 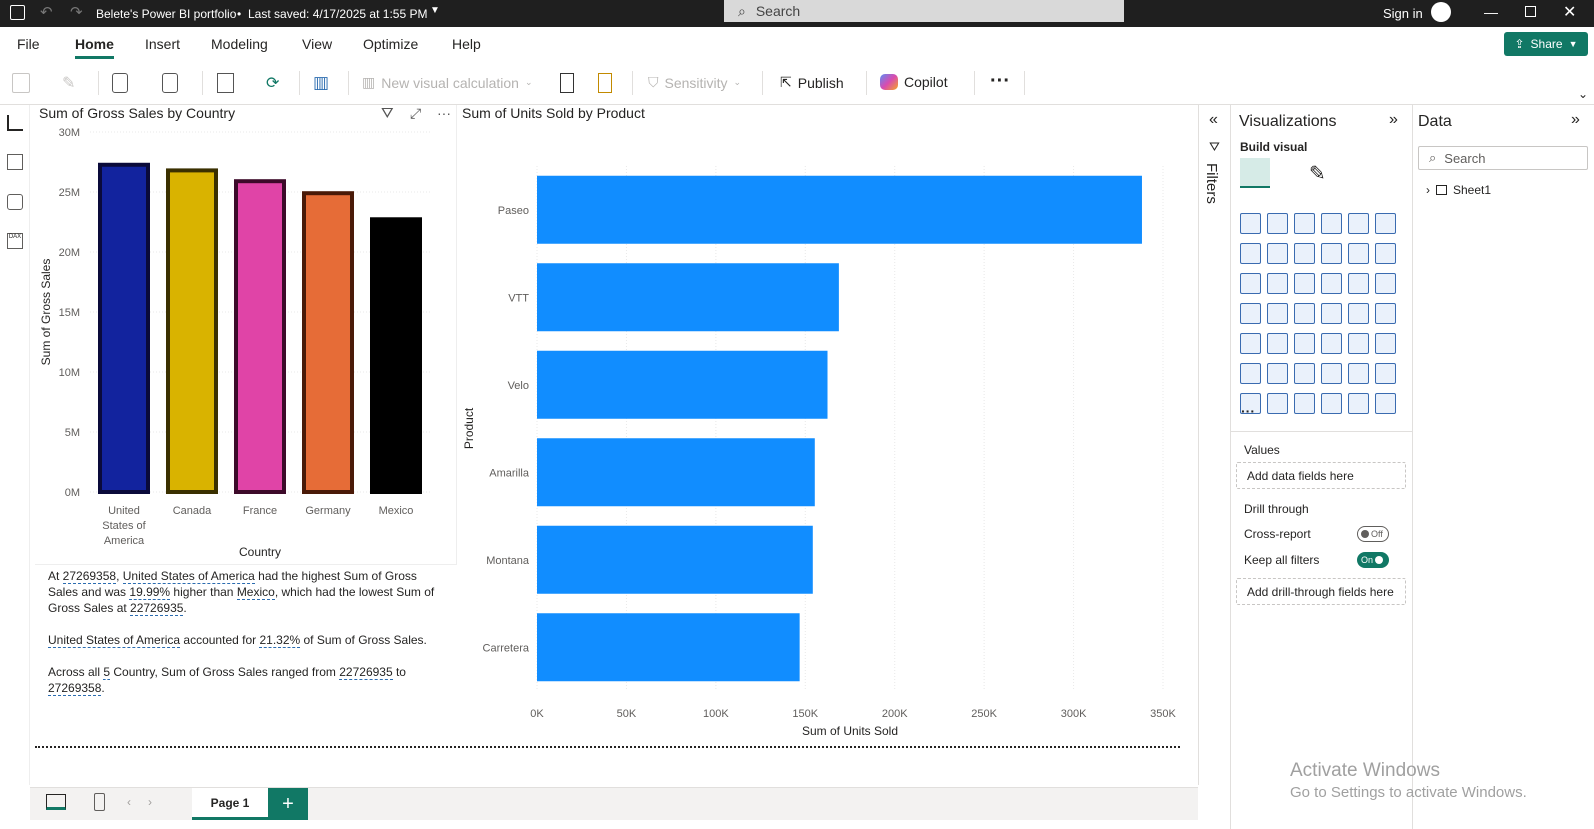 I want to click on build-visual-icon, so click(x=1255, y=173).